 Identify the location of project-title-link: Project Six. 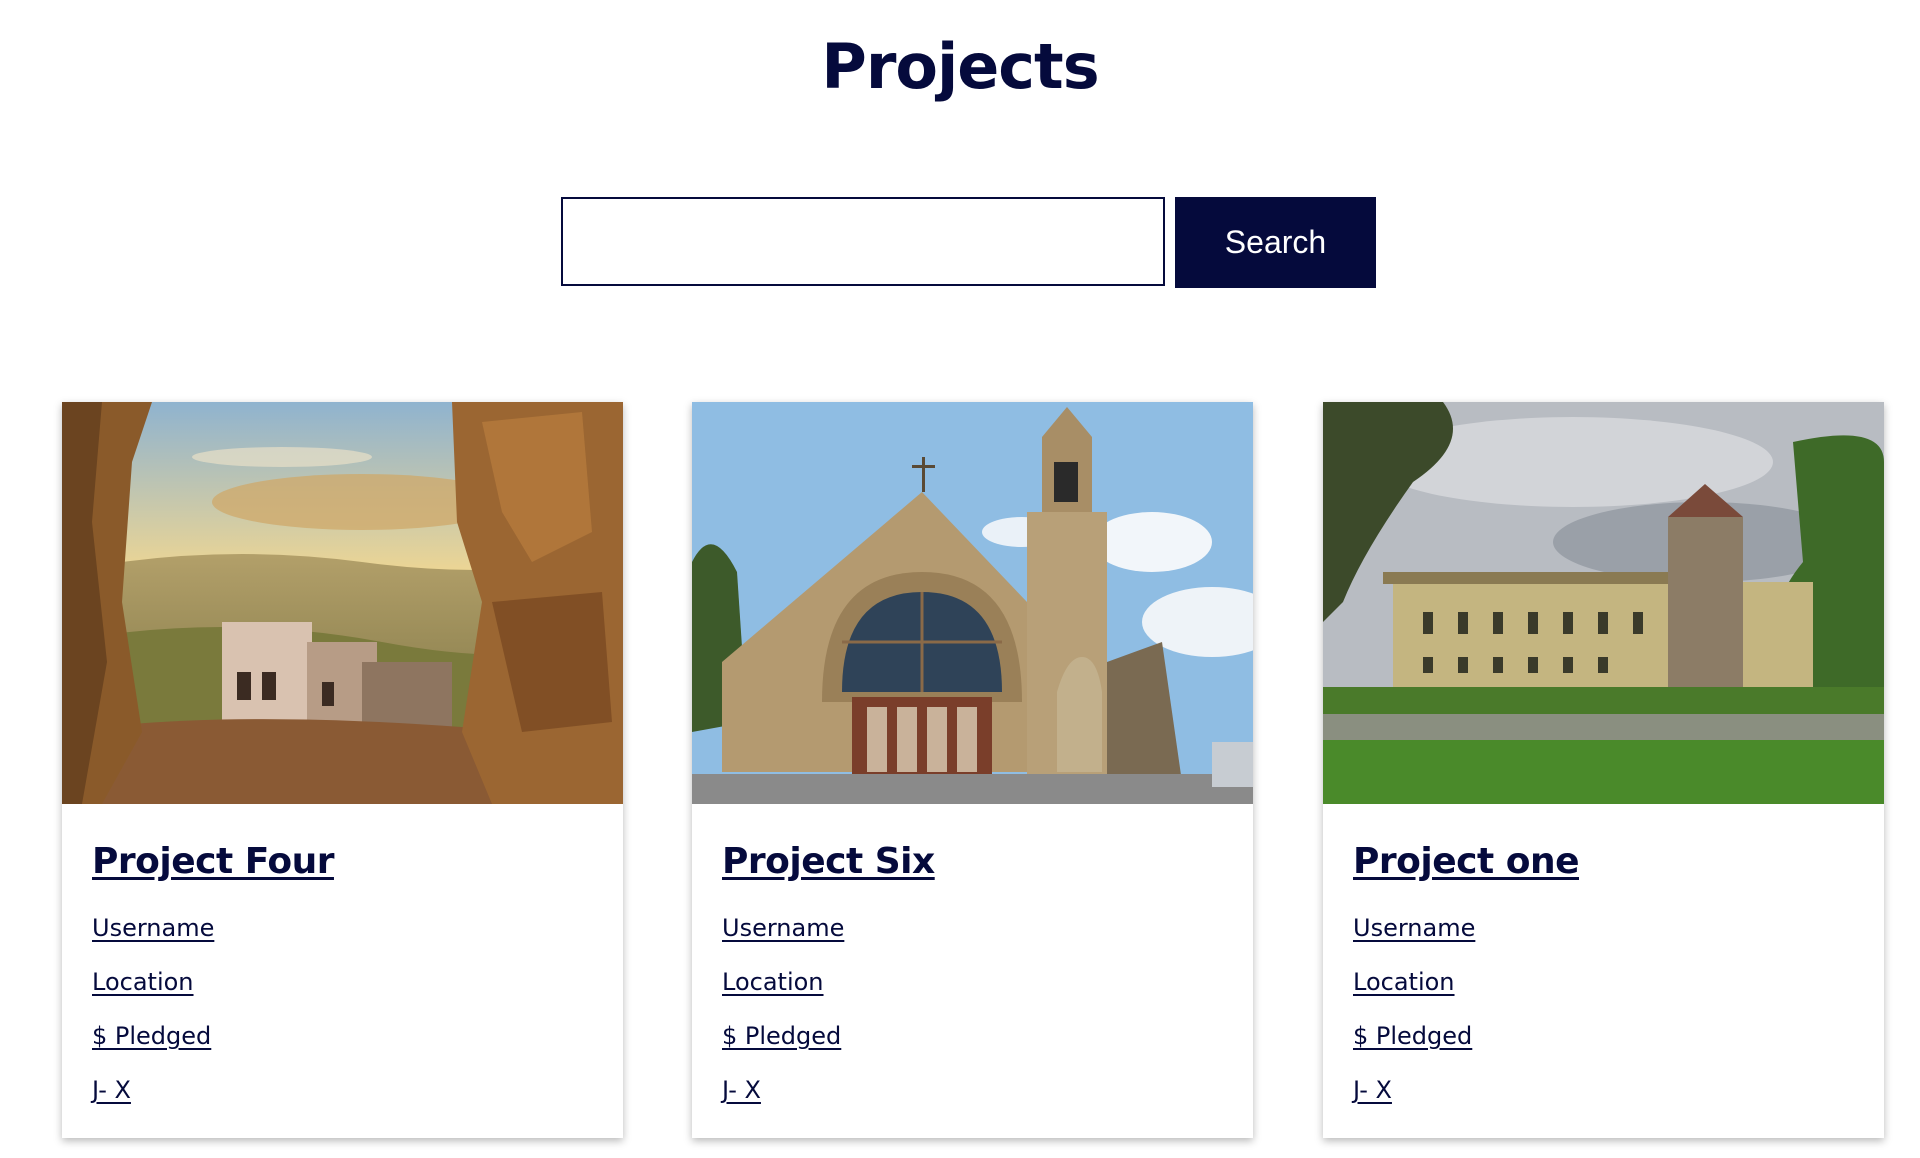
(972, 861).